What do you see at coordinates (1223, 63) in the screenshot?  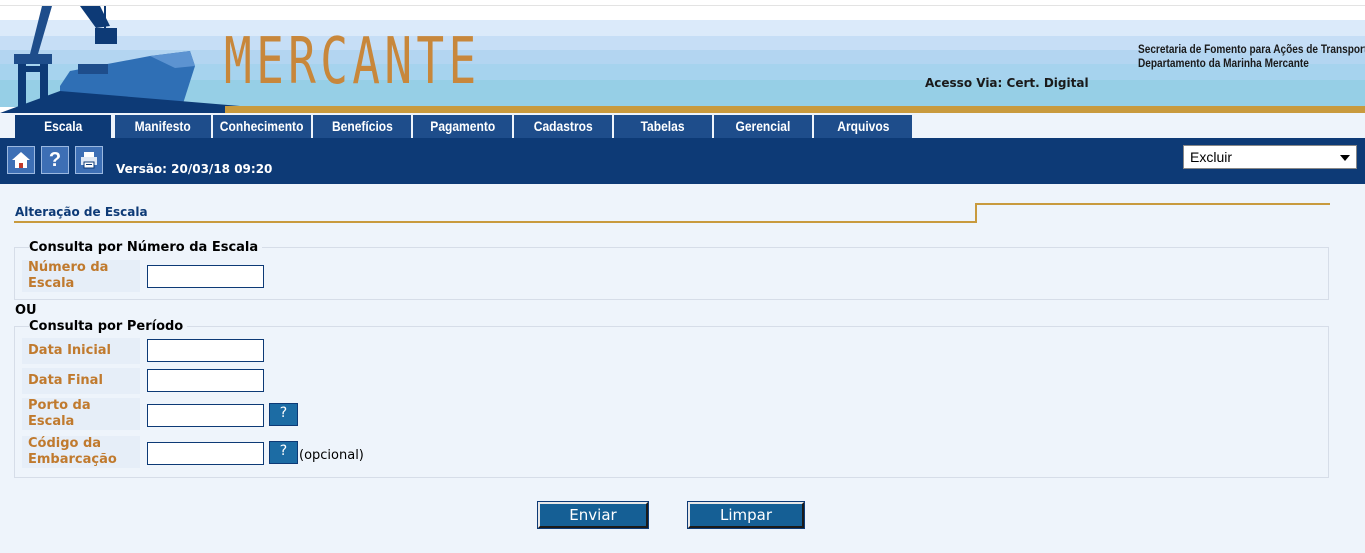 I see `ministry-line-2: Departamento da Marinha Mercante` at bounding box center [1223, 63].